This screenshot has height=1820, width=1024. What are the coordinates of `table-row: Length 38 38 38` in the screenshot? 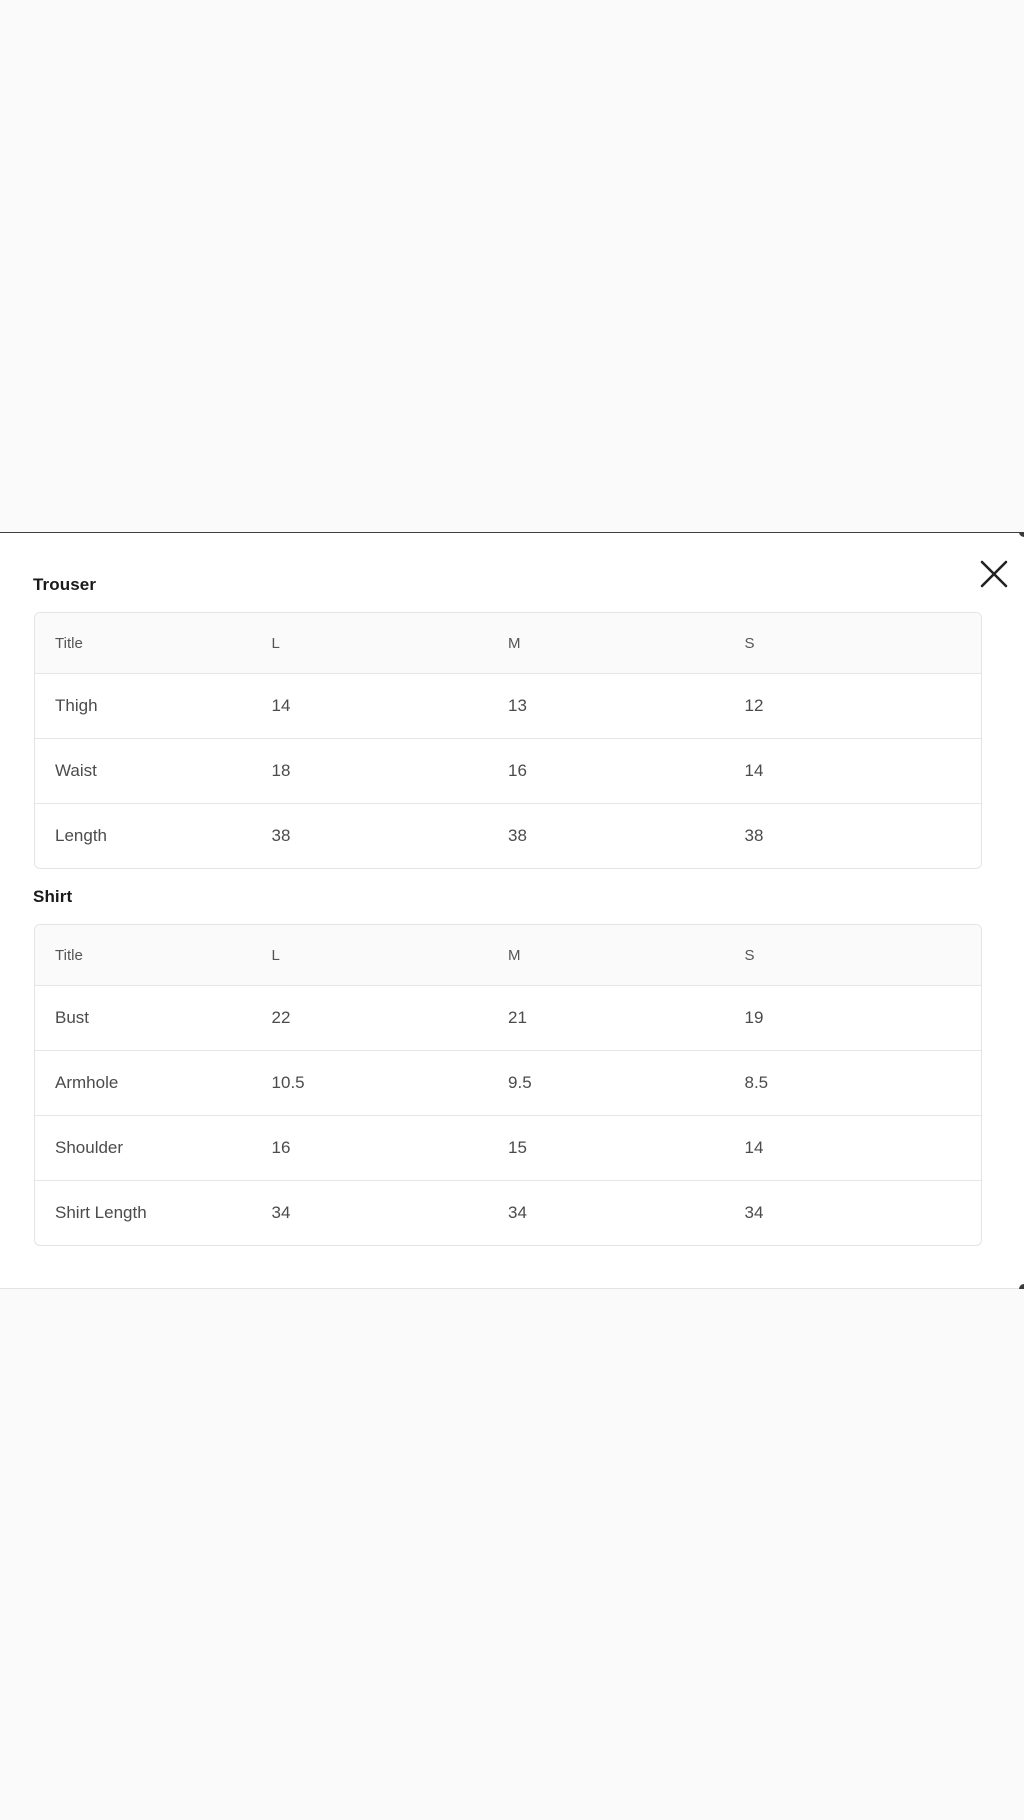 It's located at (508, 835).